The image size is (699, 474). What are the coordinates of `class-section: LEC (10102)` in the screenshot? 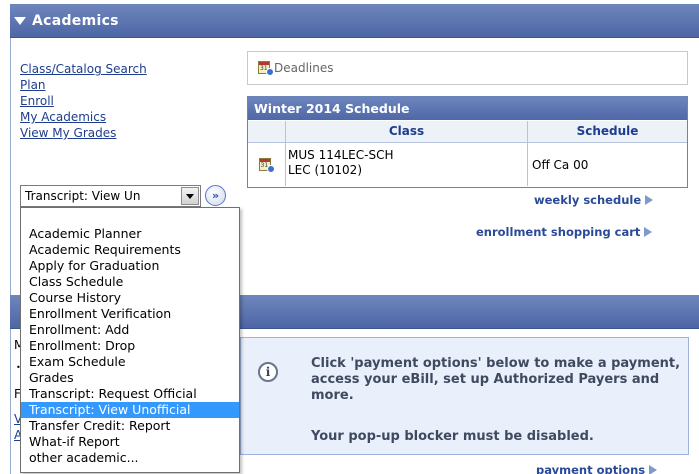 It's located at (325, 170).